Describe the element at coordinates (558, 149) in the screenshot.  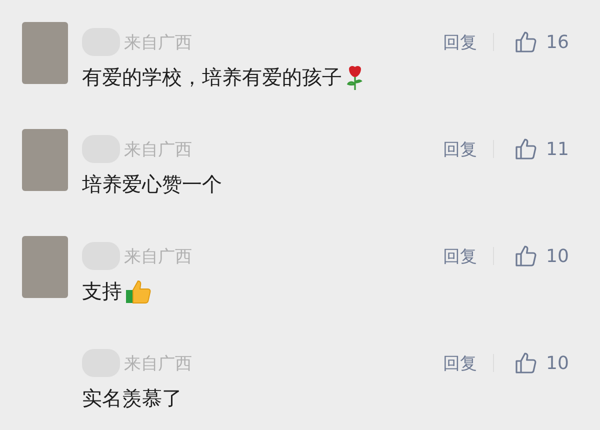
I see `like-count: 11` at that location.